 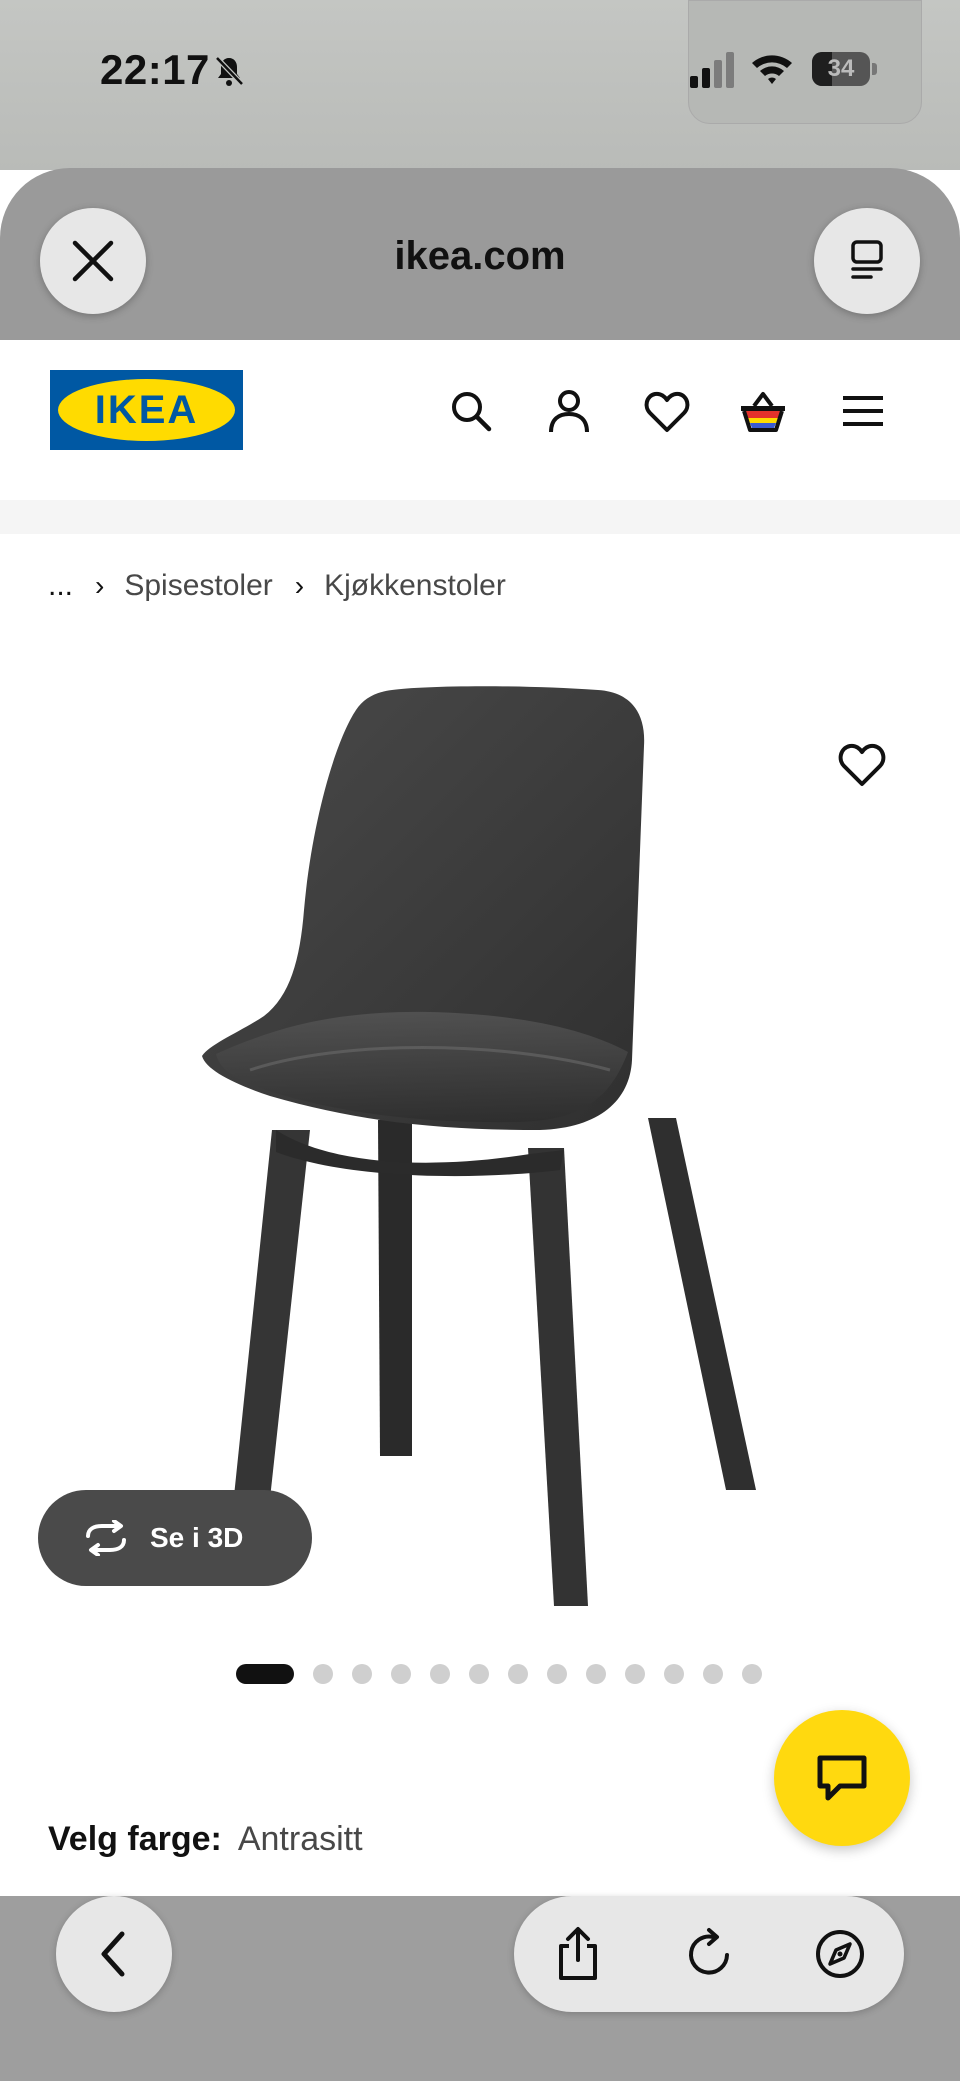 I want to click on view-3d-button: Se i 3D, so click(x=175, y=1538).